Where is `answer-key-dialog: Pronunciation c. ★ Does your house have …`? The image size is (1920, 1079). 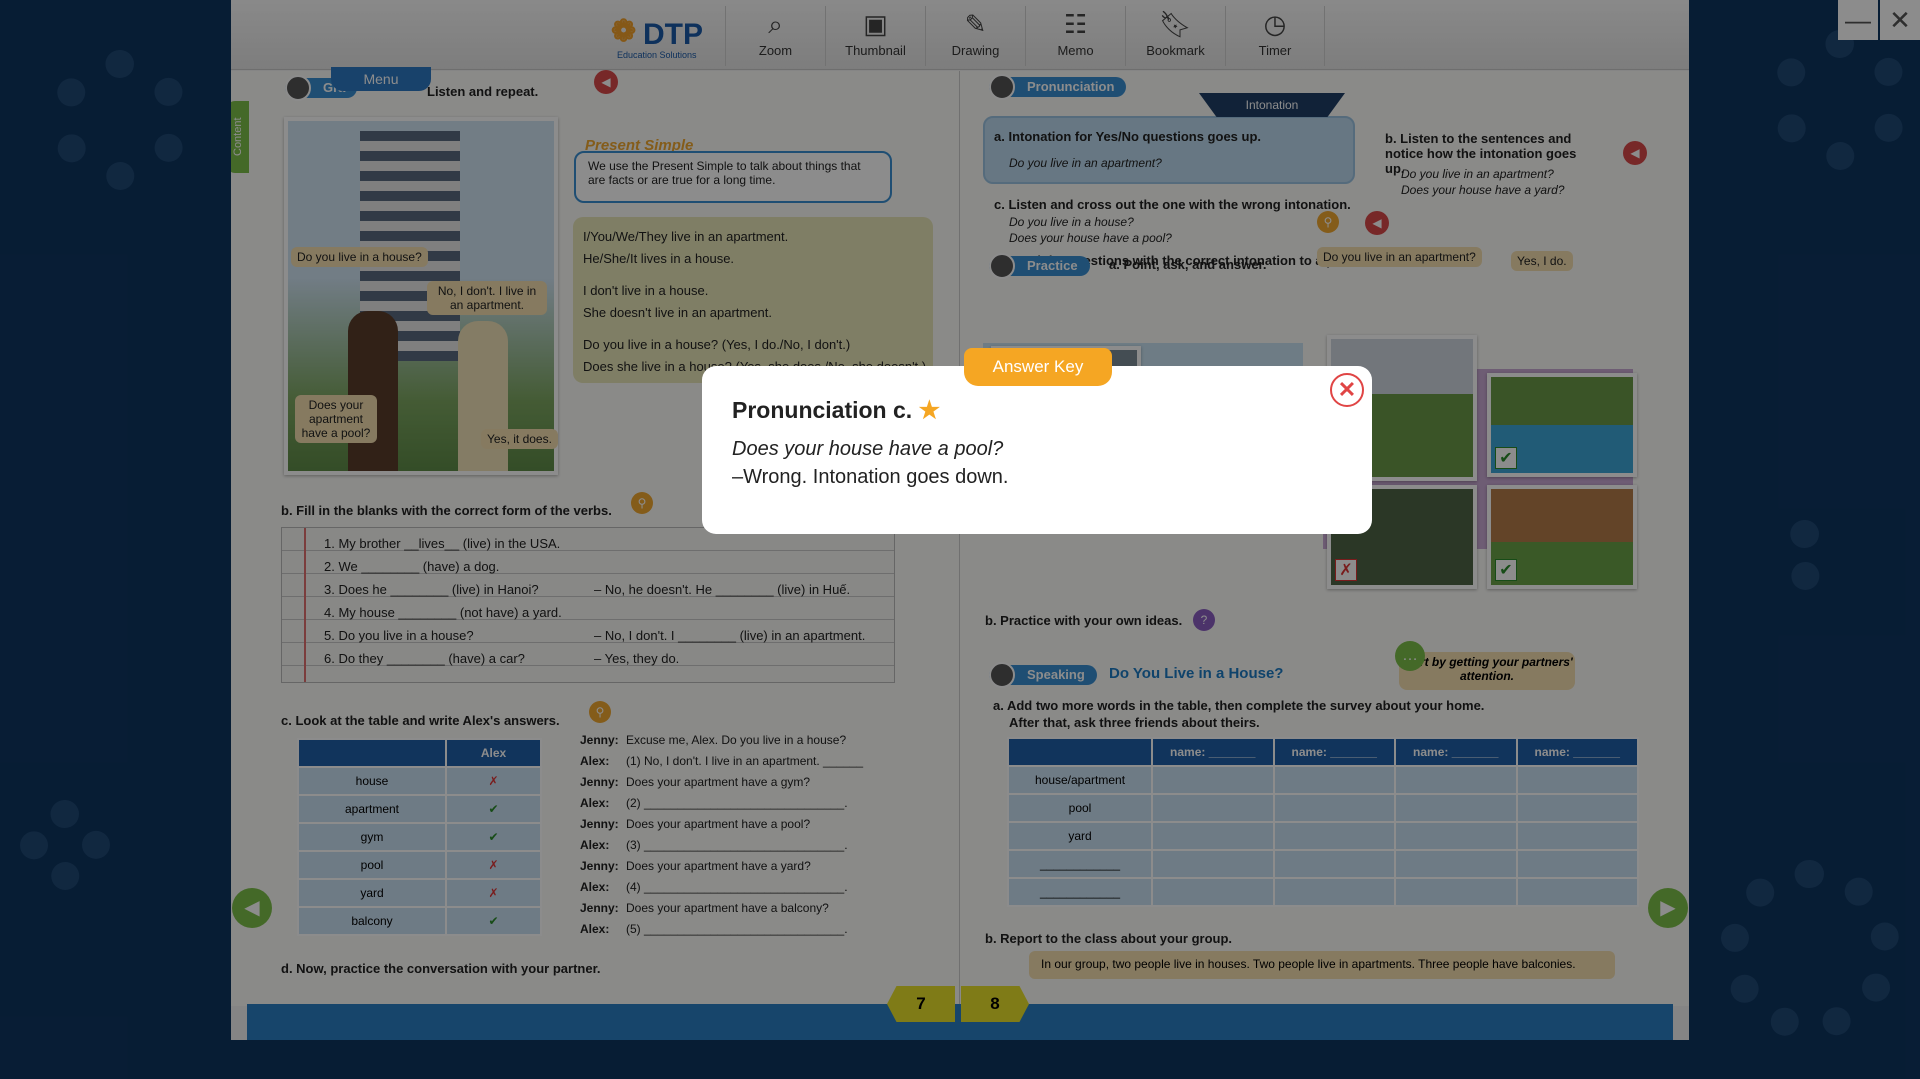
answer-key-dialog: Pronunciation c. ★ Does your house have … is located at coordinates (1037, 450).